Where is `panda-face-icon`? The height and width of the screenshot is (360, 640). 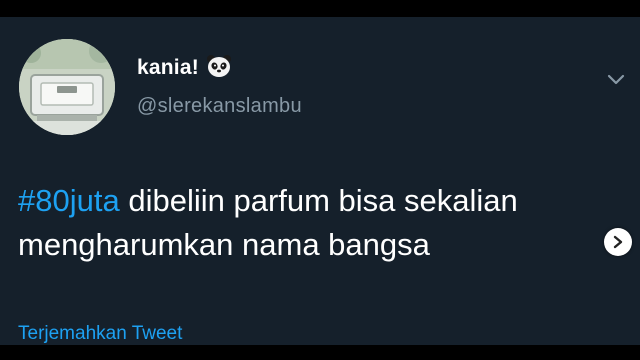
panda-face-icon is located at coordinates (219, 68).